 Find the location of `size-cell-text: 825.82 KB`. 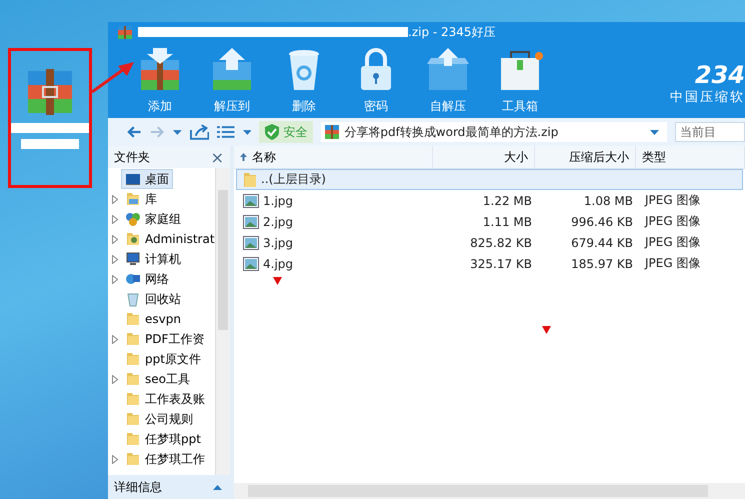

size-cell-text: 825.82 KB is located at coordinates (501, 243).